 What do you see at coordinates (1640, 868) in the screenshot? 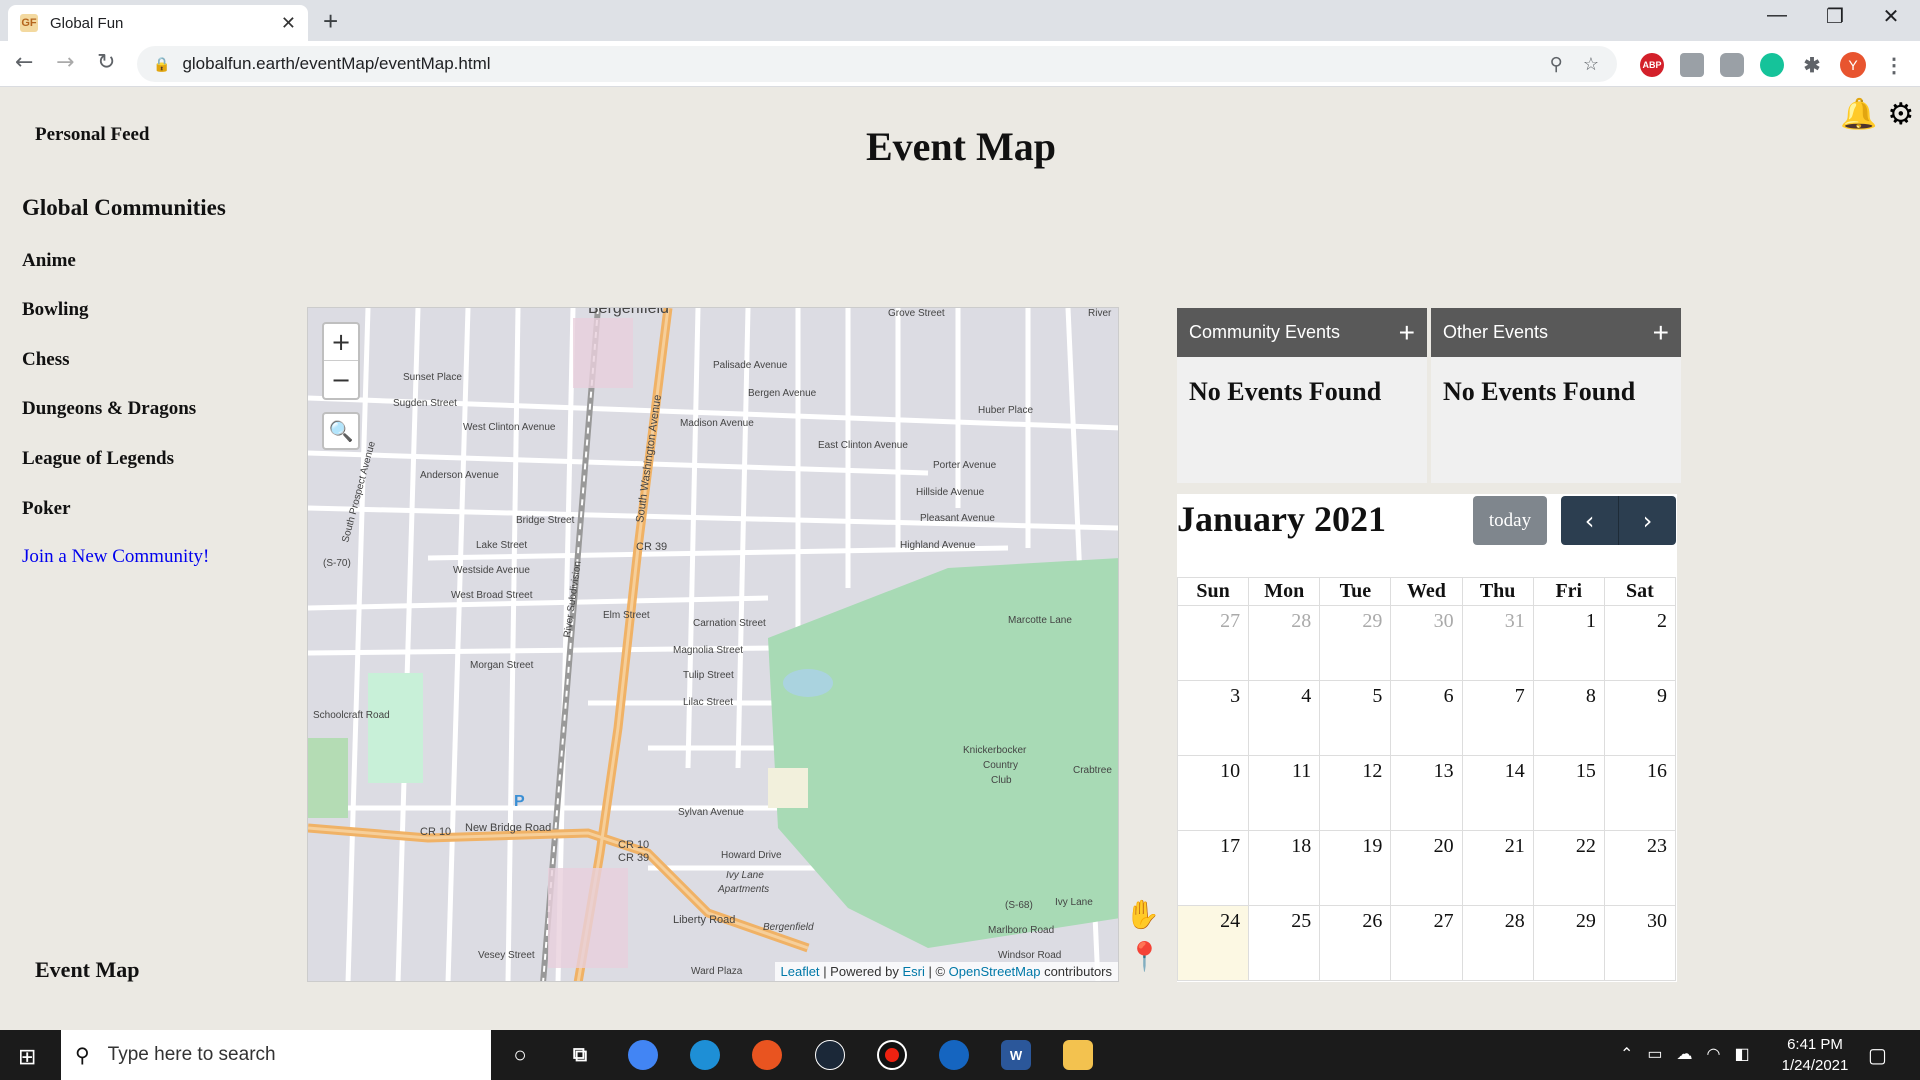
I see `calendar-day: 23` at bounding box center [1640, 868].